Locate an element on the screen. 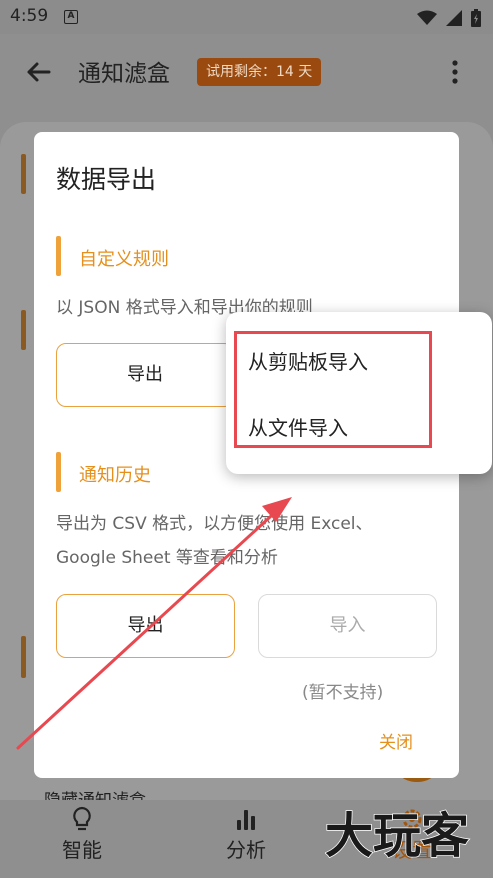 The width and height of the screenshot is (493, 878). import-dropdown-menu: 从剪贴板导入 从文件导入 is located at coordinates (359, 393).